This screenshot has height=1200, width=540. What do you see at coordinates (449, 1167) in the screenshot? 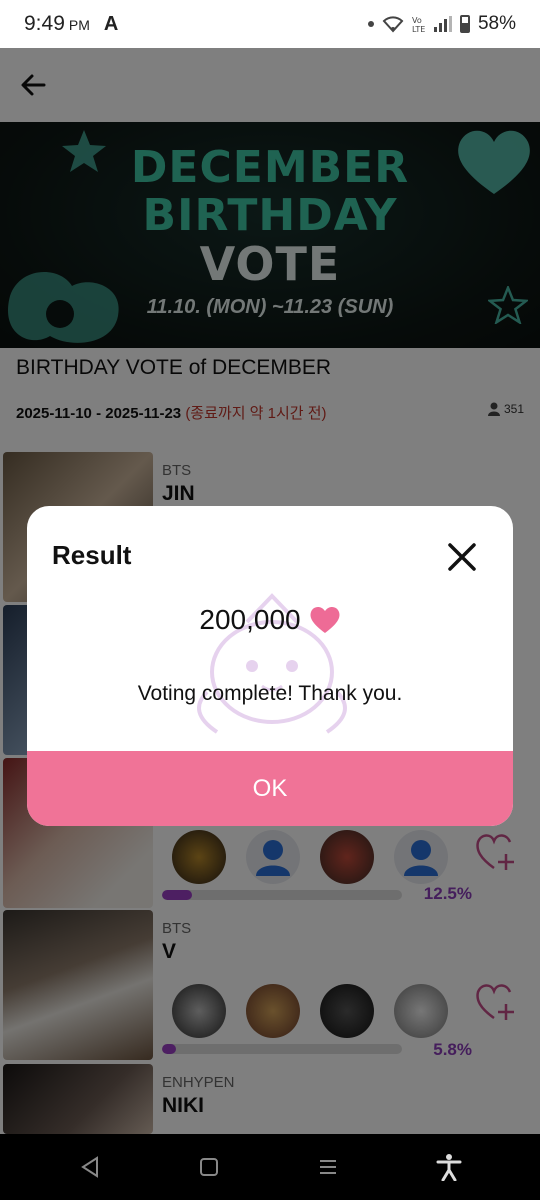
I see `accessibility-icon` at bounding box center [449, 1167].